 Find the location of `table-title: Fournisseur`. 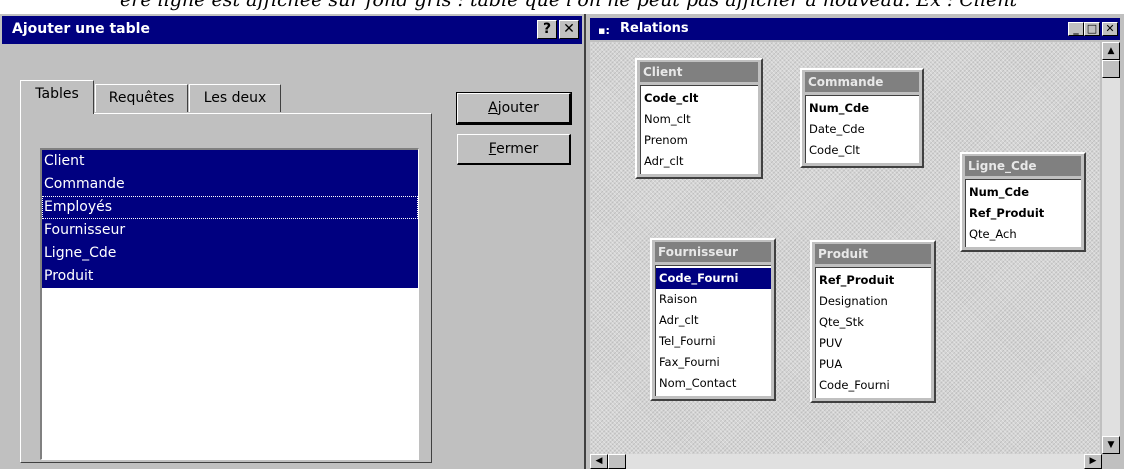

table-title: Fournisseur is located at coordinates (713, 252).